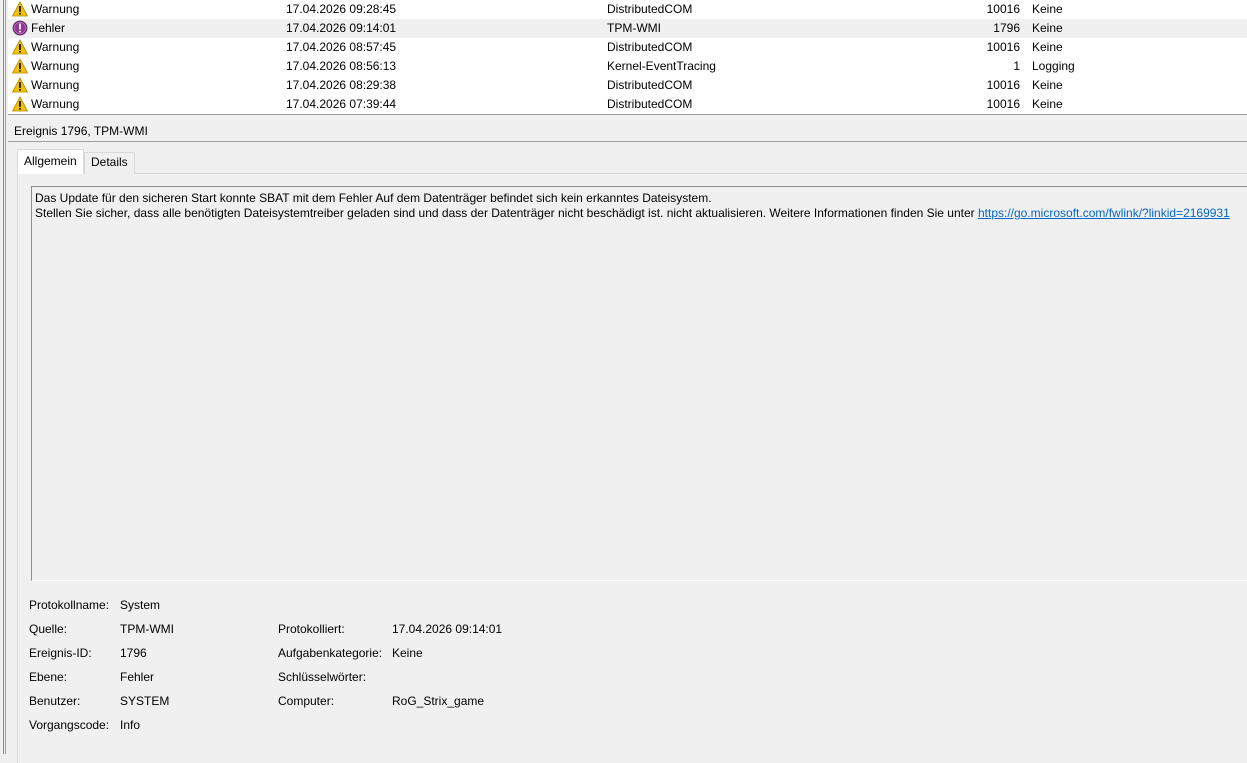  I want to click on event-date: 17.04.2026 09:14:01, so click(341, 28).